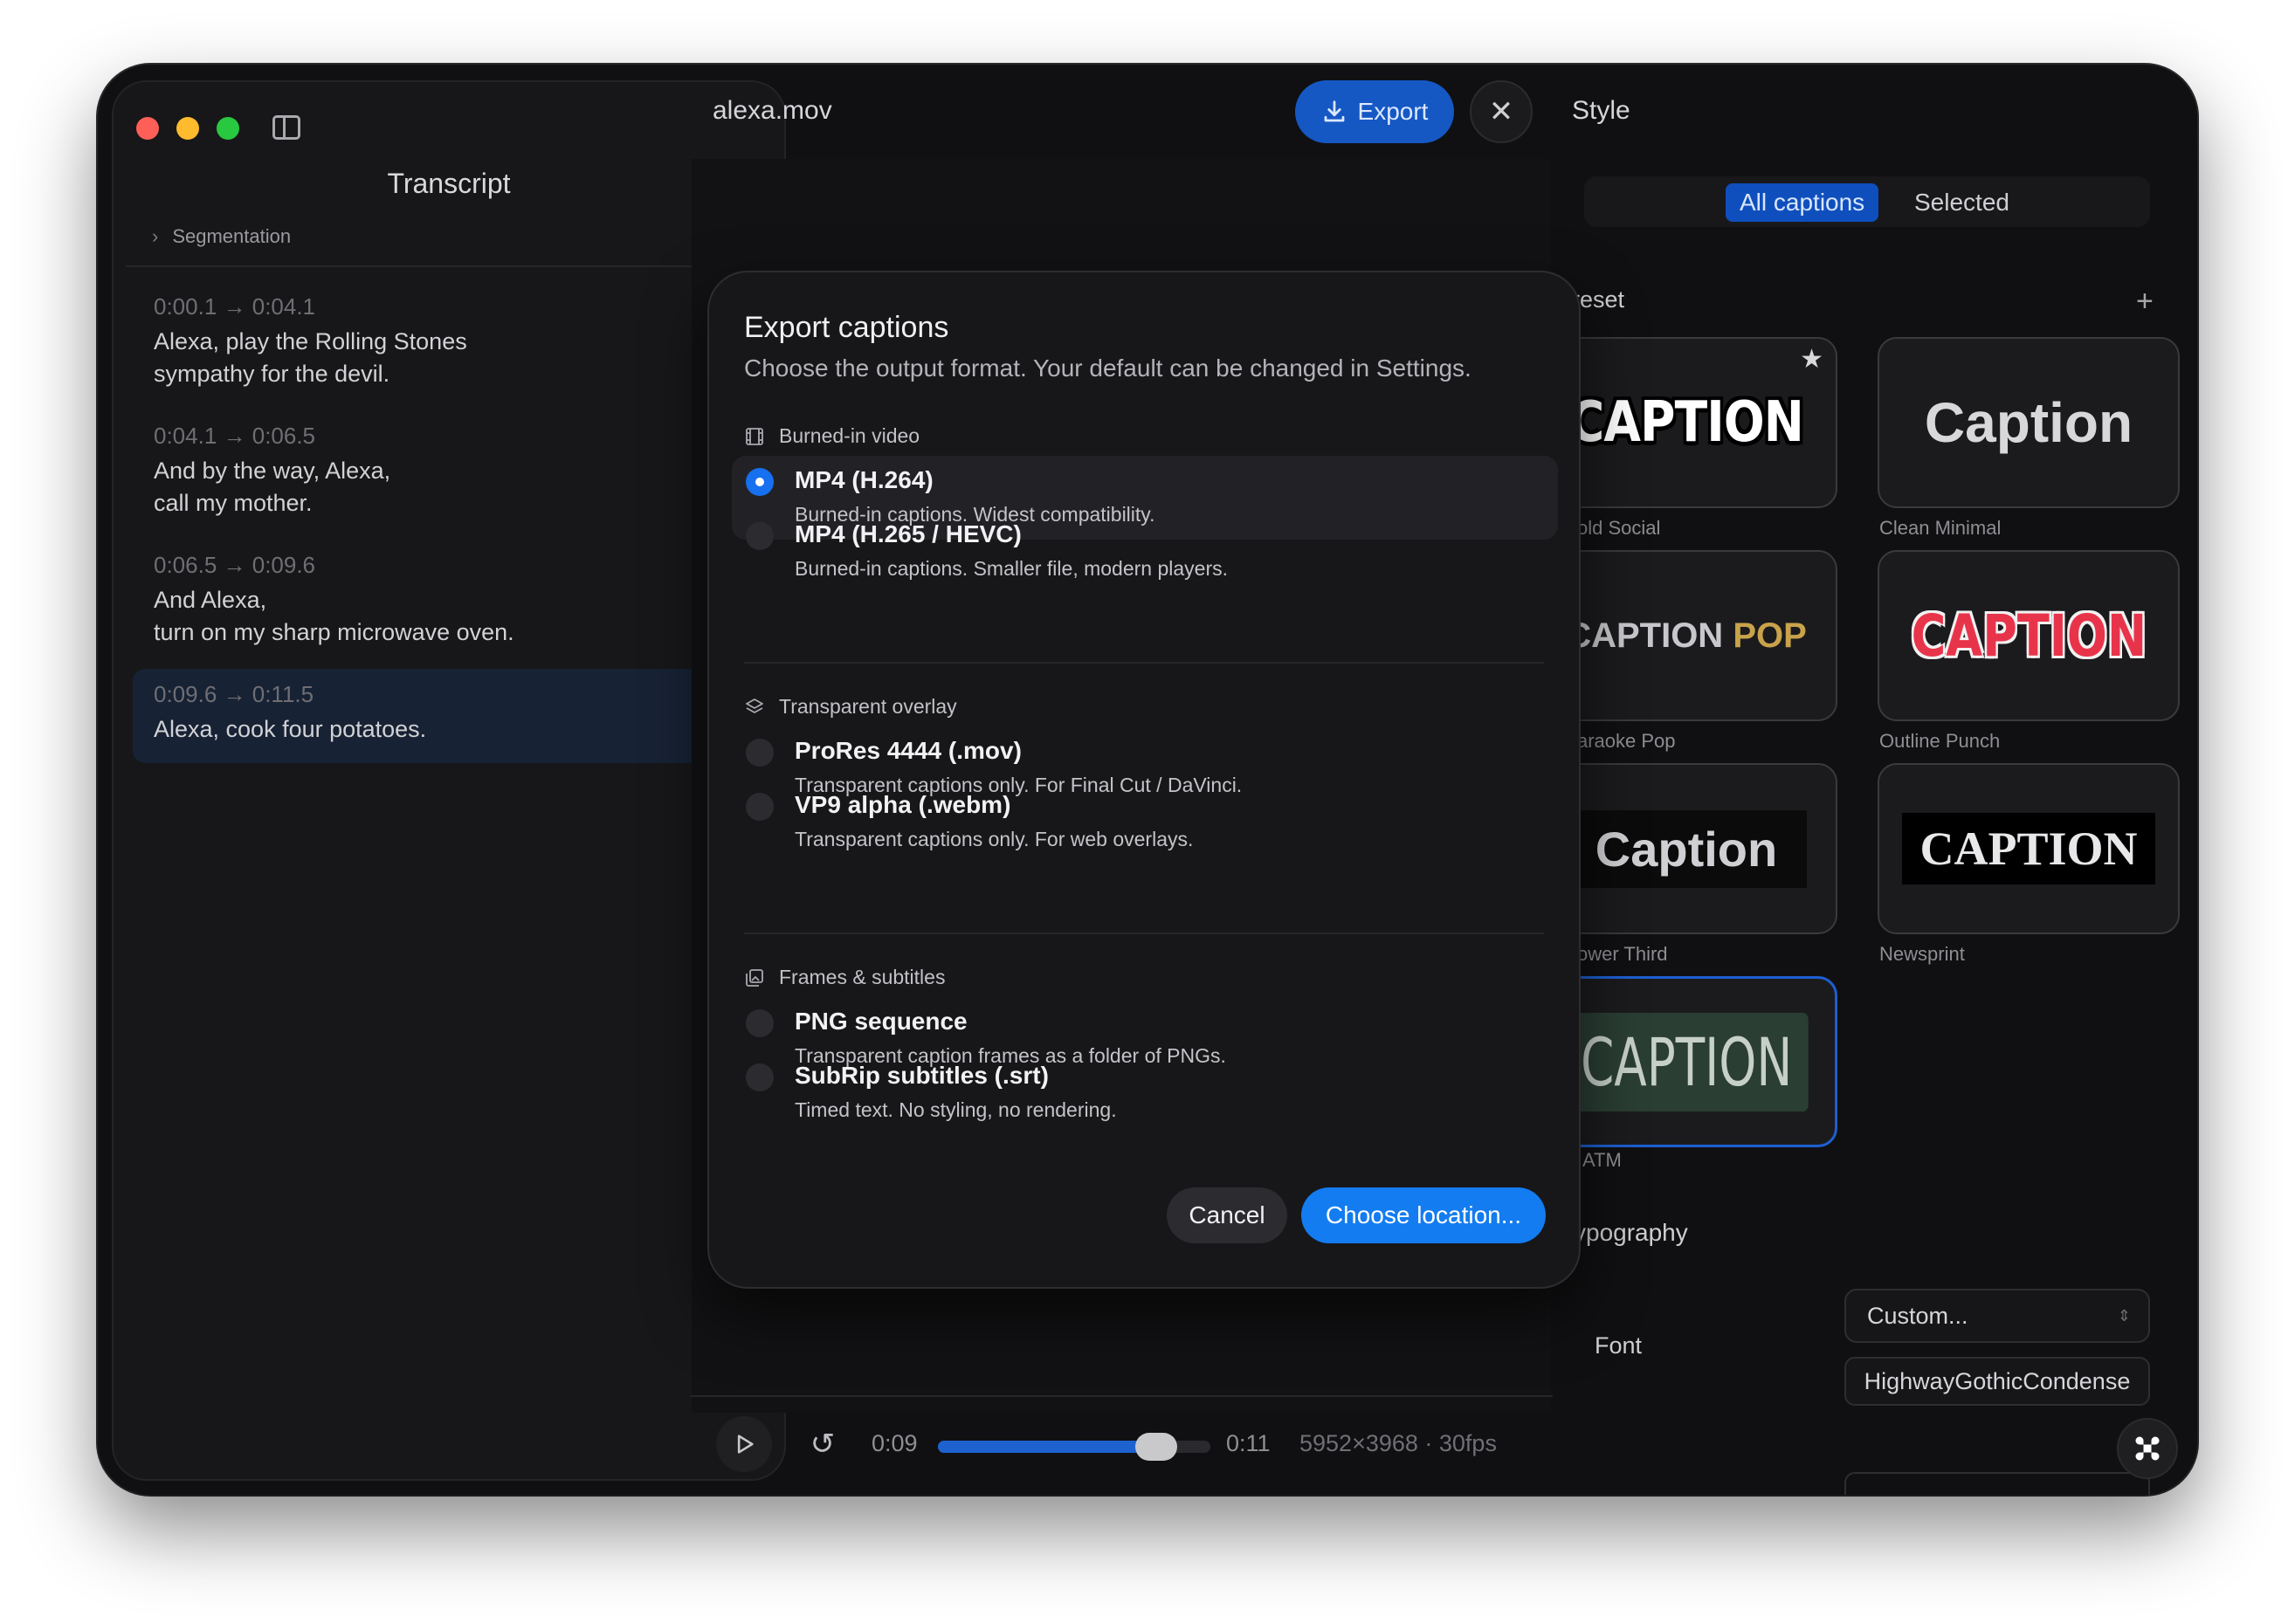 The image size is (2295, 1624). I want to click on style-panel-title: Style, so click(1601, 111).